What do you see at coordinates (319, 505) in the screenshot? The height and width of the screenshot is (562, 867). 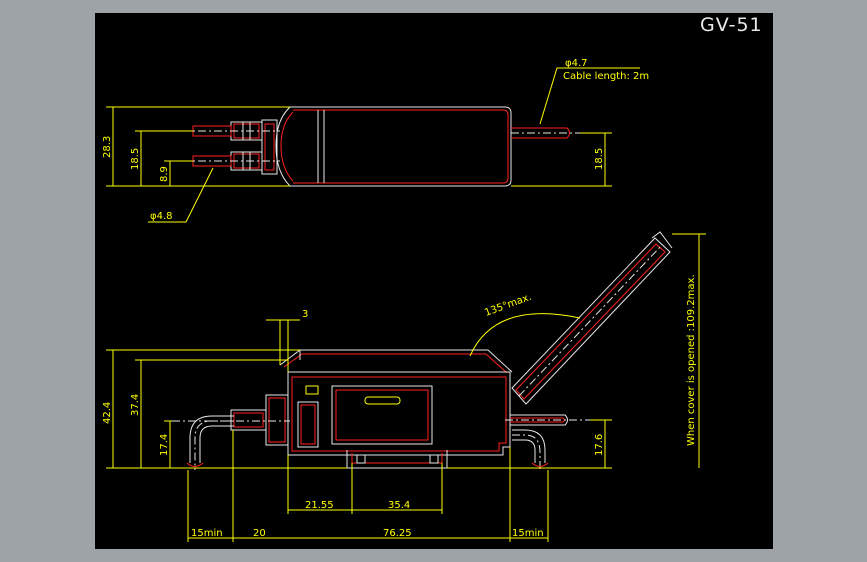 I see `dim-21-55: 21.55` at bounding box center [319, 505].